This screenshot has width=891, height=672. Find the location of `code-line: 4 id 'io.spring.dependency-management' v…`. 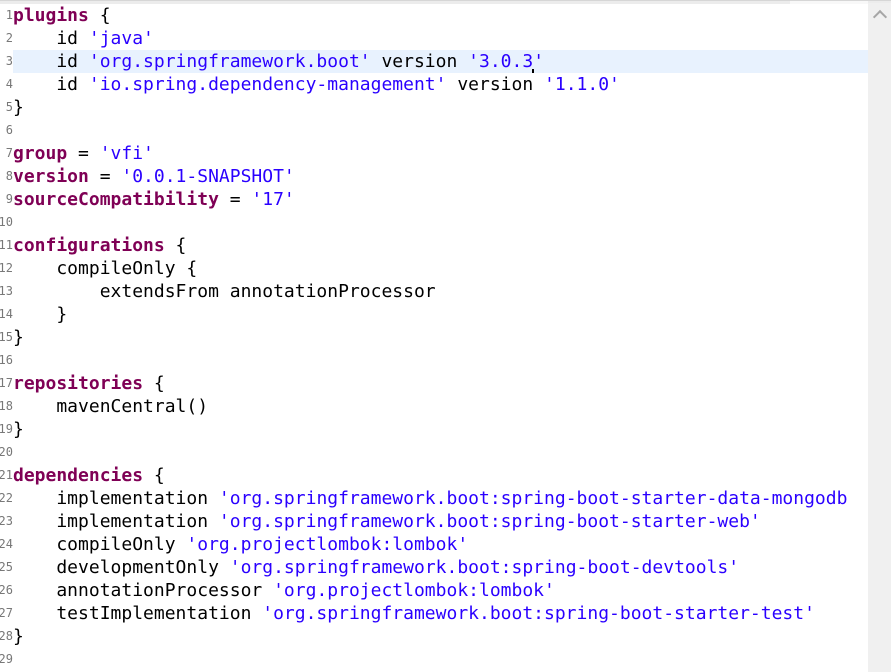

code-line: 4 id 'io.spring.dependency-management' v… is located at coordinates (434, 84).